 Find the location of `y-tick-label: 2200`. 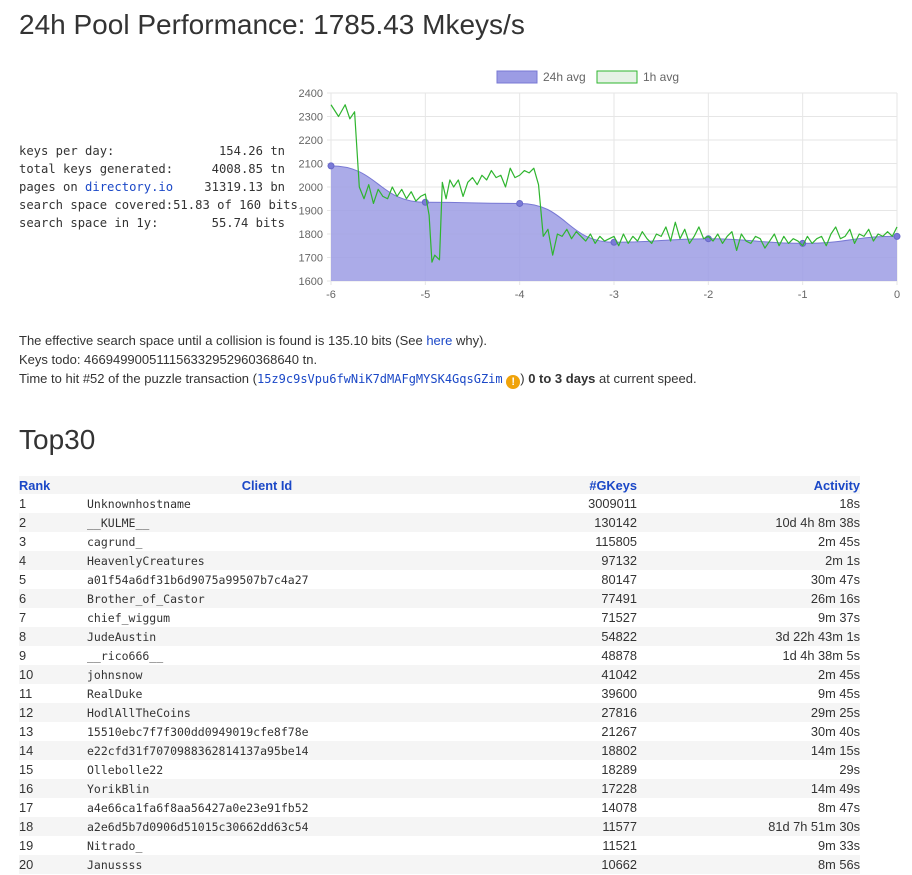

y-tick-label: 2200 is located at coordinates (311, 141).